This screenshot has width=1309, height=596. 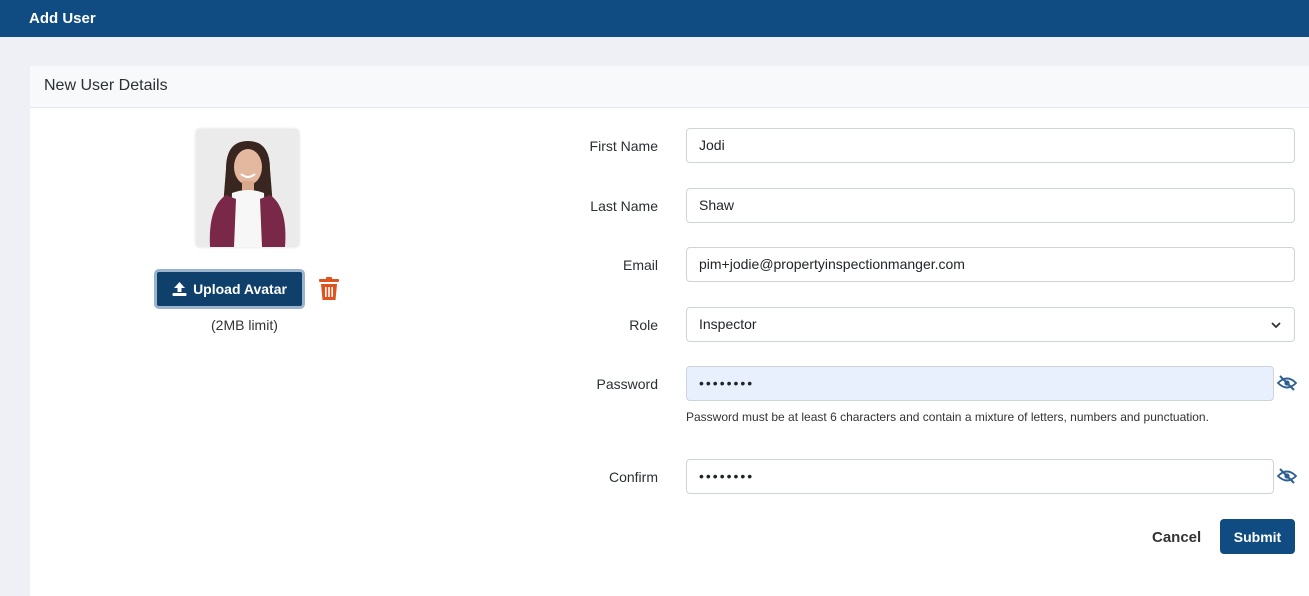 What do you see at coordinates (179, 289) in the screenshot?
I see `upload-icon` at bounding box center [179, 289].